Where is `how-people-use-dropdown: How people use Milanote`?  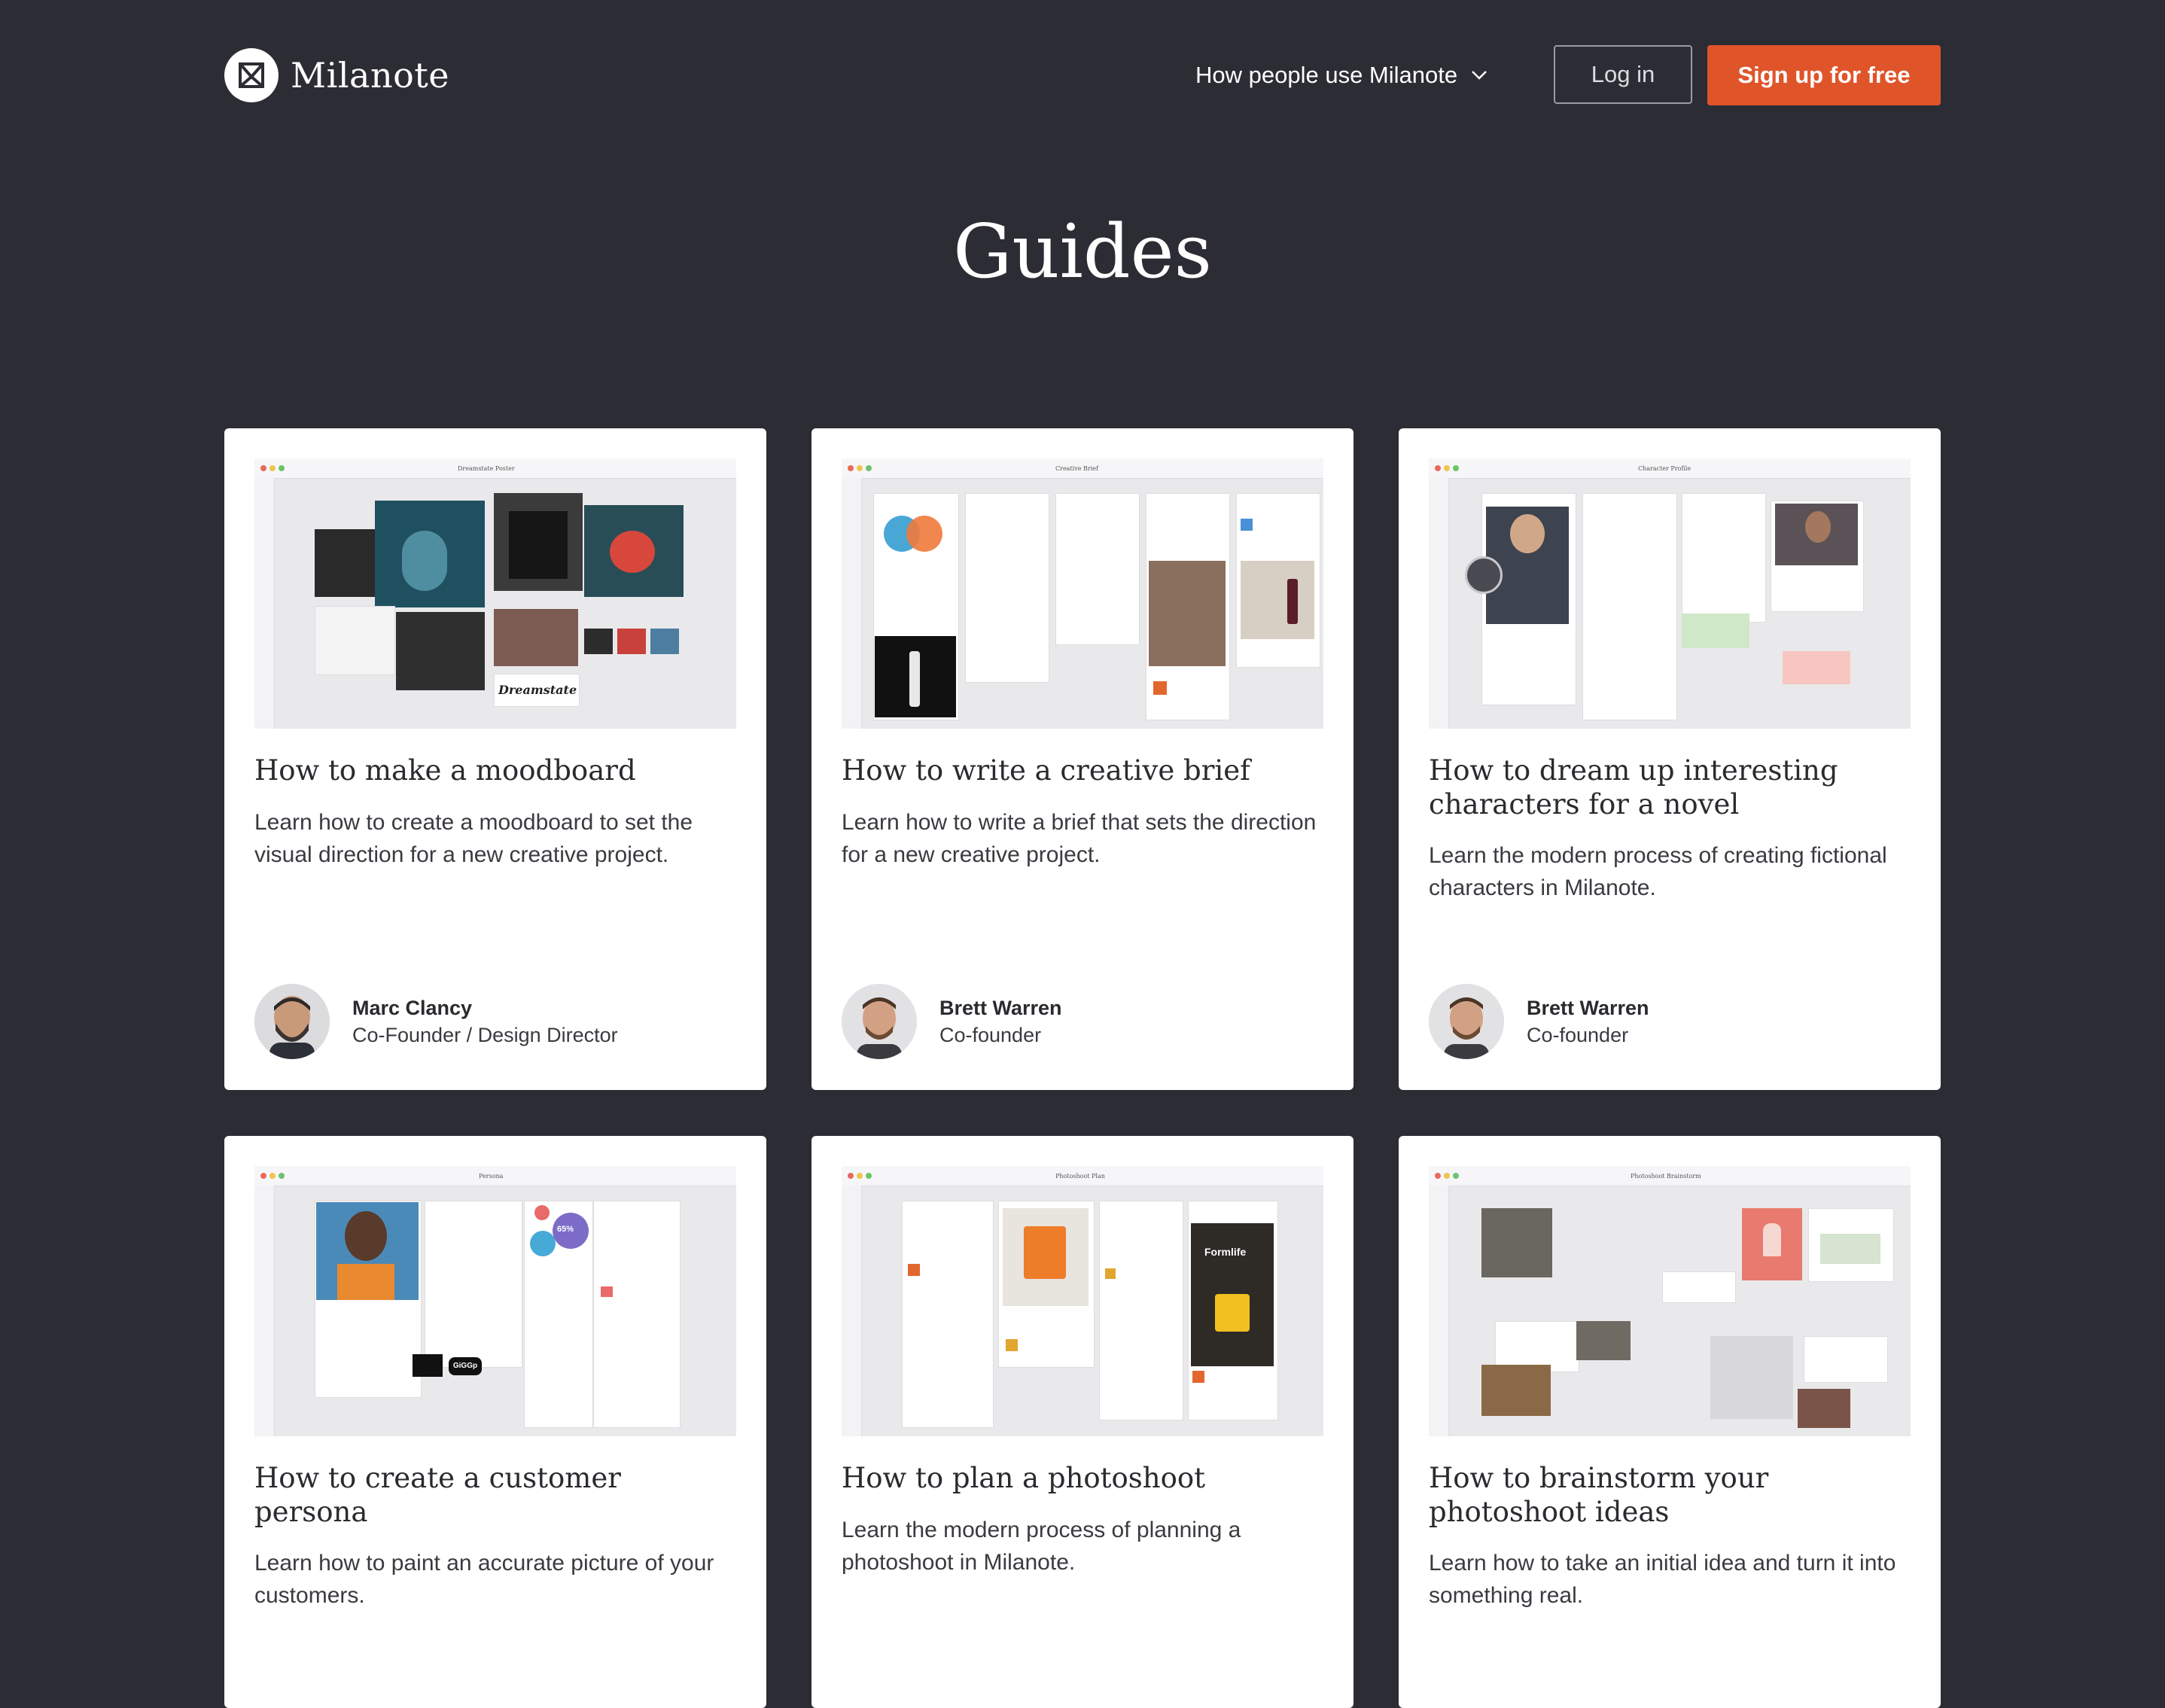
how-people-use-dropdown: How people use Milanote is located at coordinates (1341, 75).